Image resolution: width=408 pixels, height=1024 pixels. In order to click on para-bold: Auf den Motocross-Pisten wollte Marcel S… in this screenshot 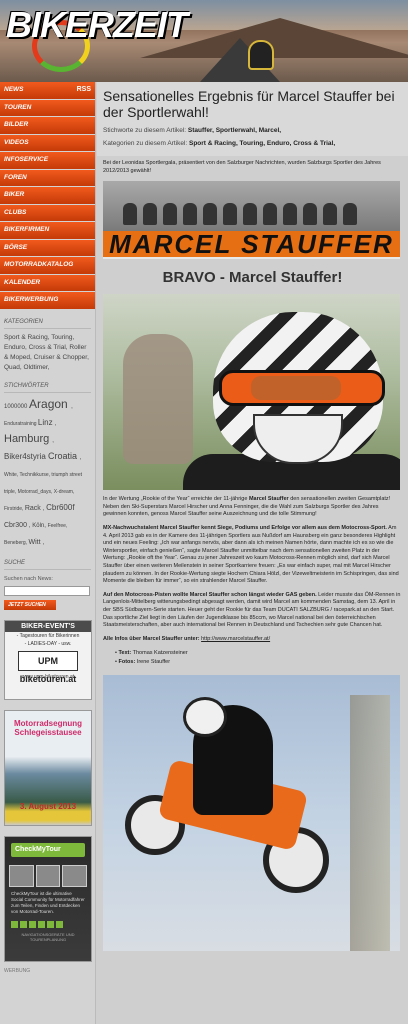, I will do `click(210, 594)`.